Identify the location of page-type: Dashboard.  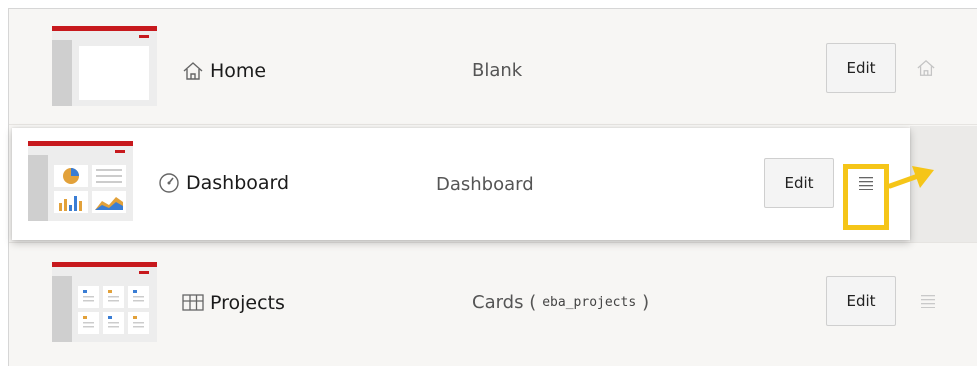
(485, 184).